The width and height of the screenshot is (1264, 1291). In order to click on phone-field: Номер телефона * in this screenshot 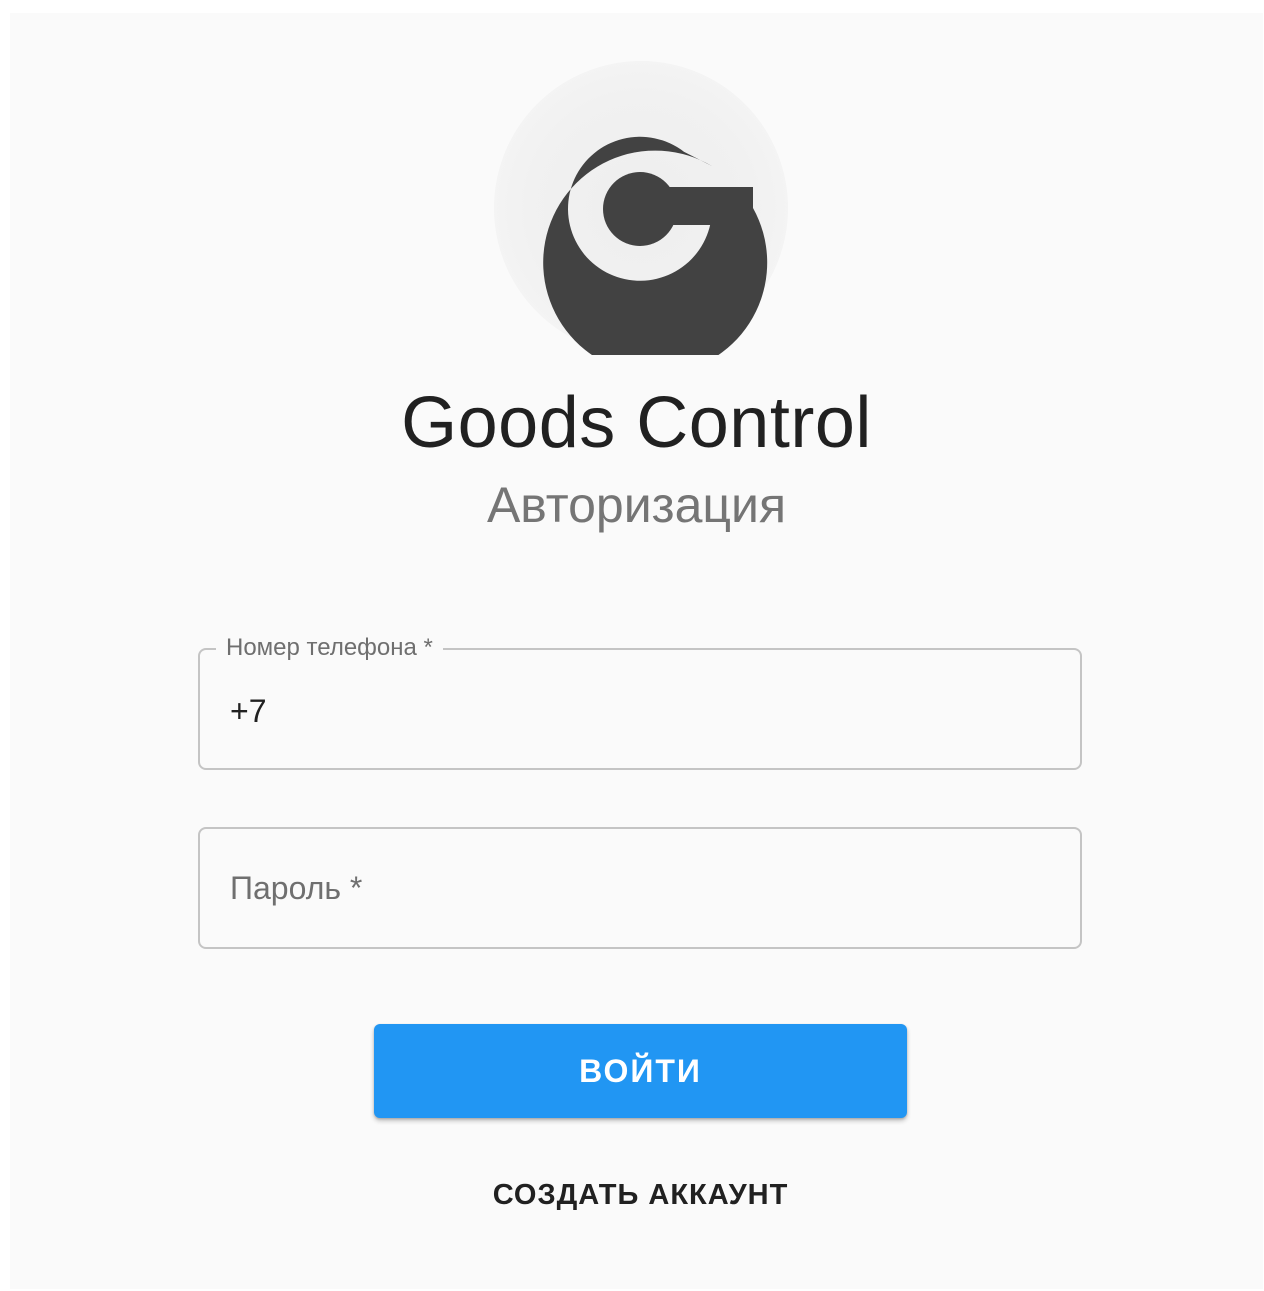, I will do `click(640, 702)`.